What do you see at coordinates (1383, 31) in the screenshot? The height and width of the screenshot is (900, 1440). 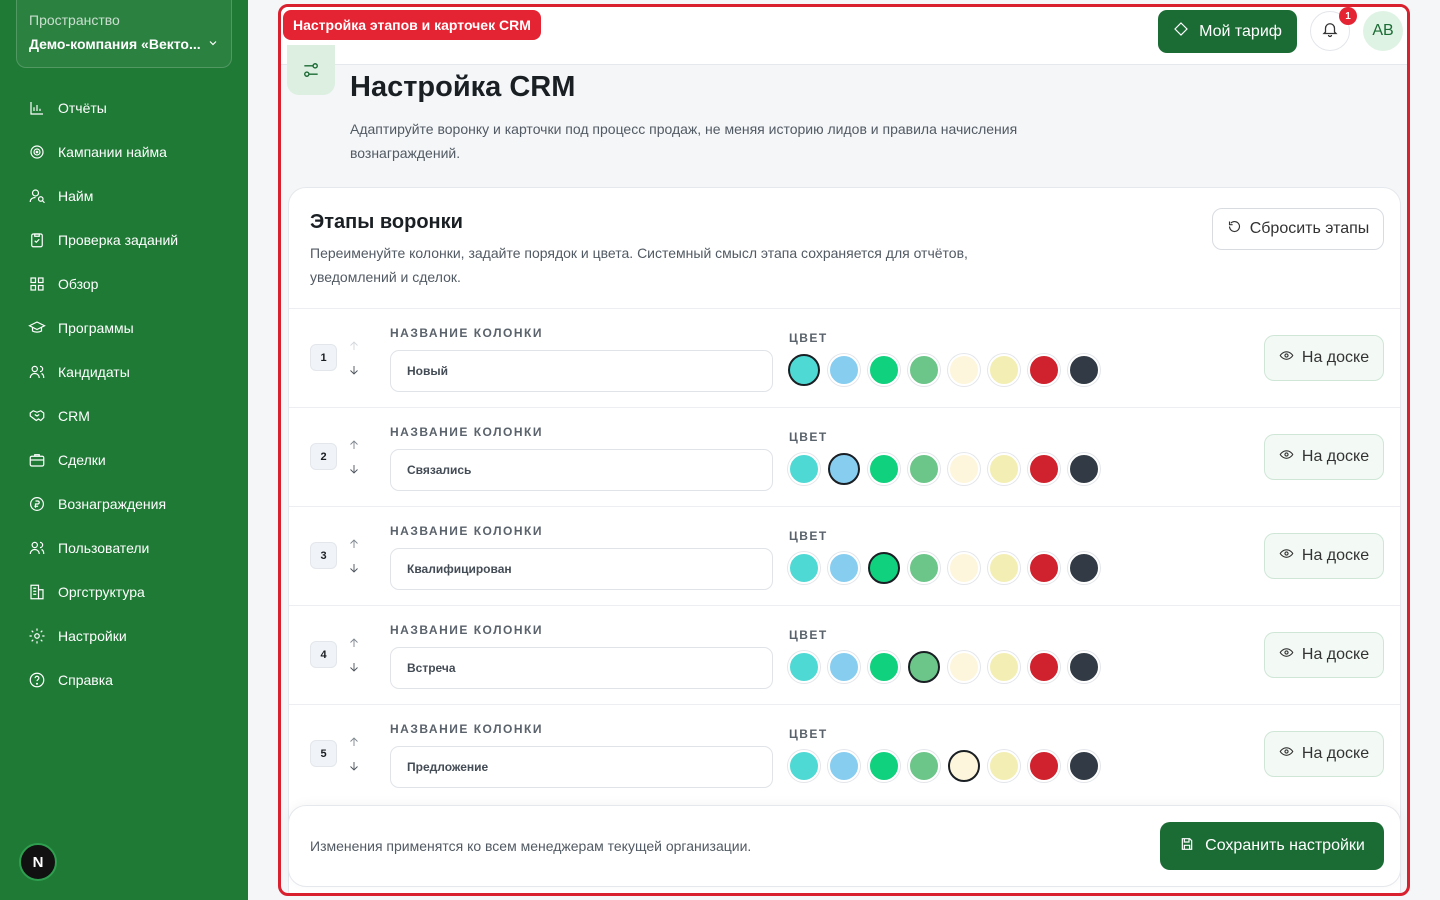 I see `avatar: AB` at bounding box center [1383, 31].